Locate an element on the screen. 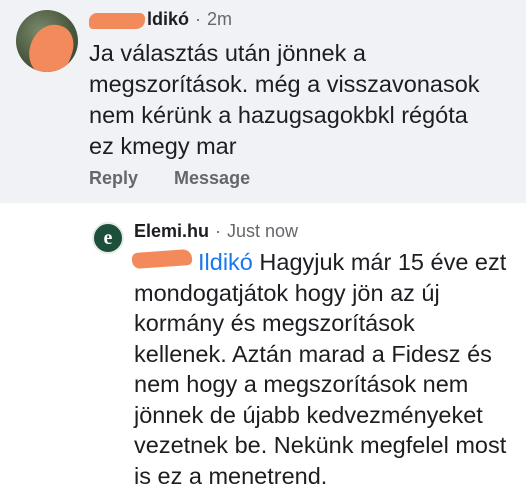  comment-timestamp: 2m is located at coordinates (219, 19).